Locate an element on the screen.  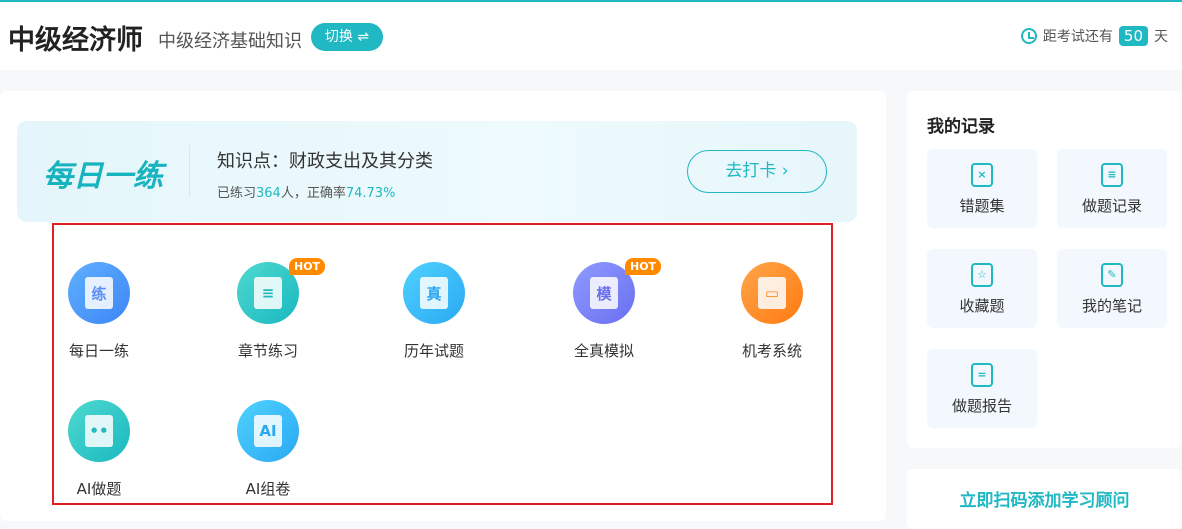
practiced-count: 364 is located at coordinates (268, 193).